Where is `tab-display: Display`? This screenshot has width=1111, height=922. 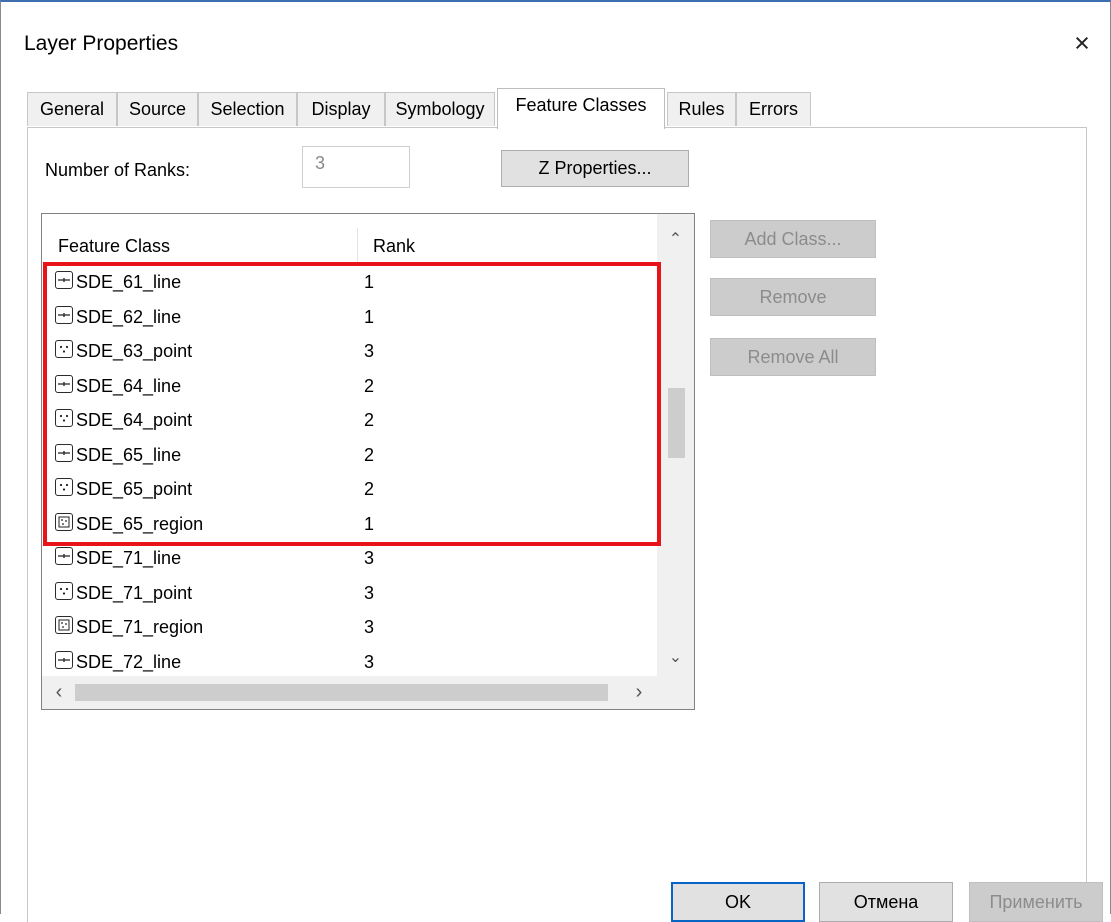
tab-display: Display is located at coordinates (341, 109).